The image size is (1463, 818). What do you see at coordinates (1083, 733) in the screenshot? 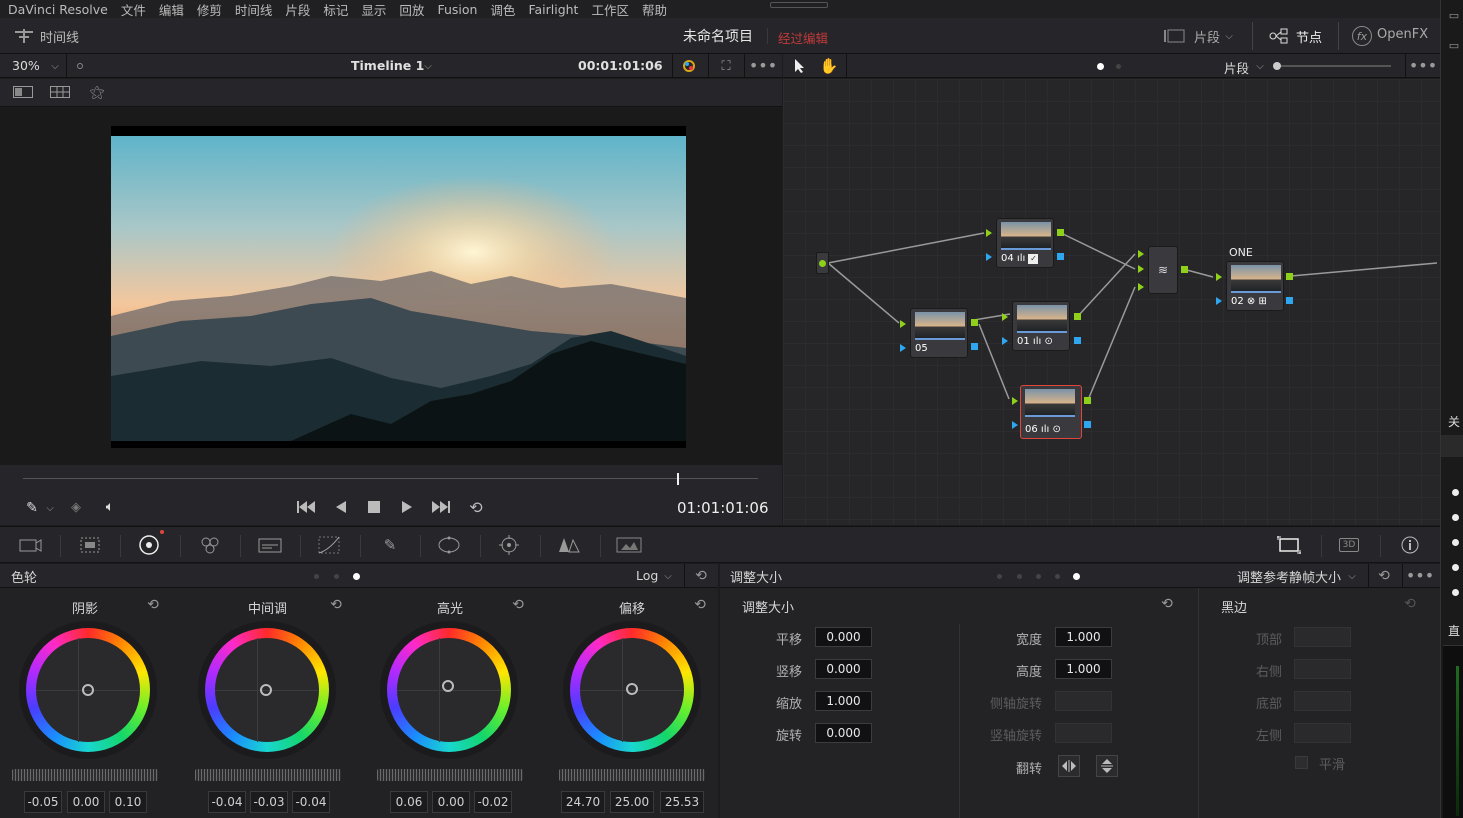
I see `yaw-field` at bounding box center [1083, 733].